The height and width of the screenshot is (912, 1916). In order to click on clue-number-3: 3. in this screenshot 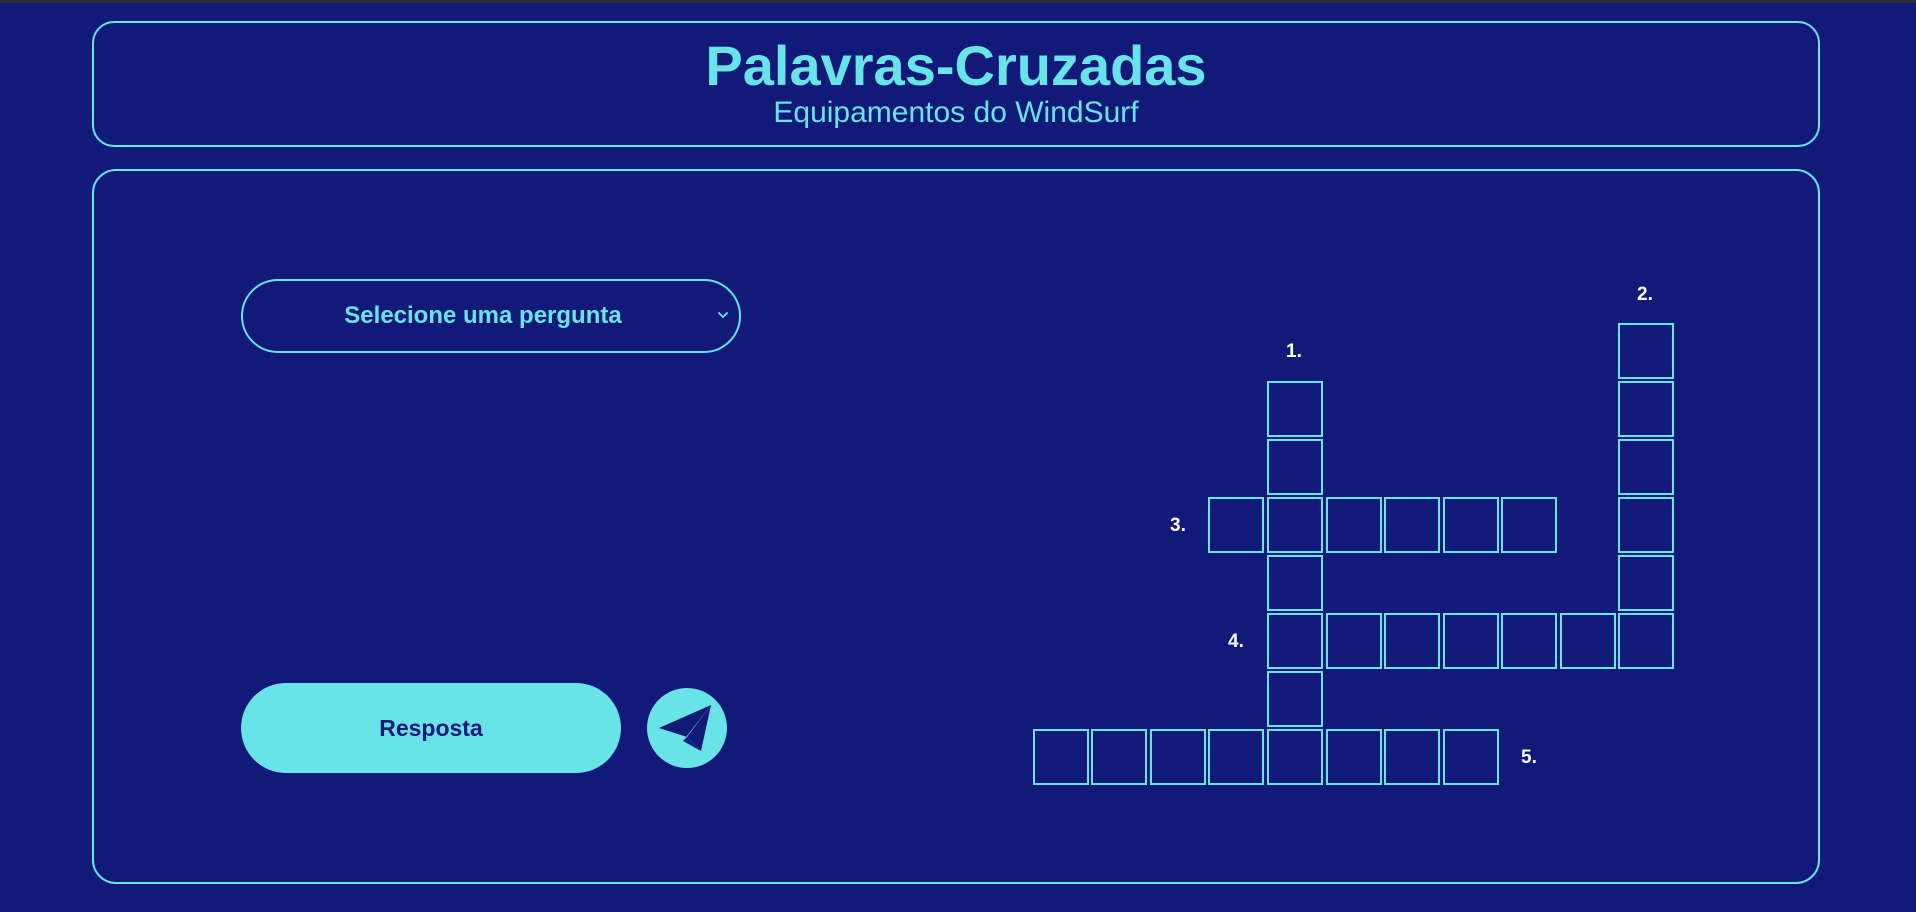, I will do `click(1178, 525)`.